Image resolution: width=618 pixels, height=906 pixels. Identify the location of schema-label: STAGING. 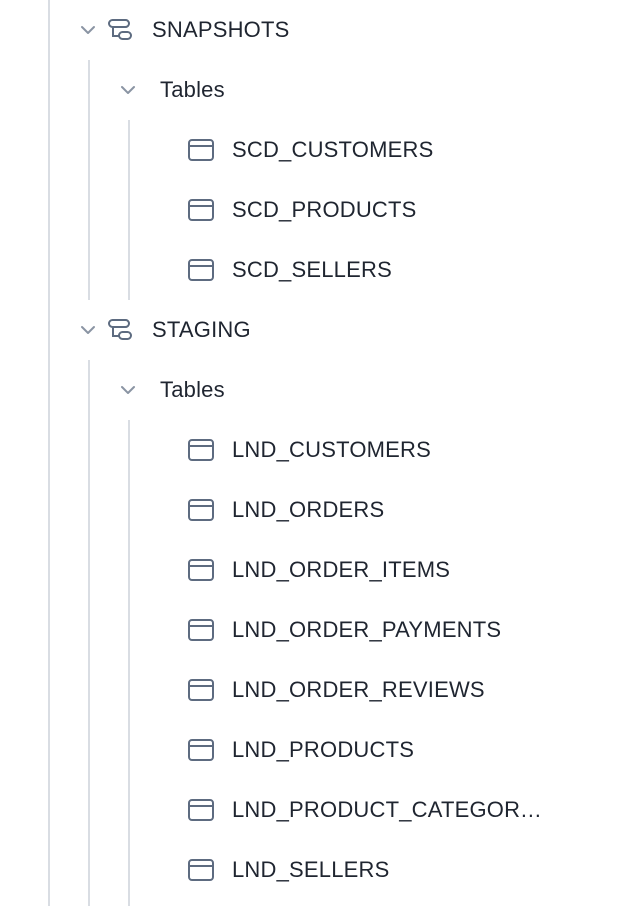
(201, 329).